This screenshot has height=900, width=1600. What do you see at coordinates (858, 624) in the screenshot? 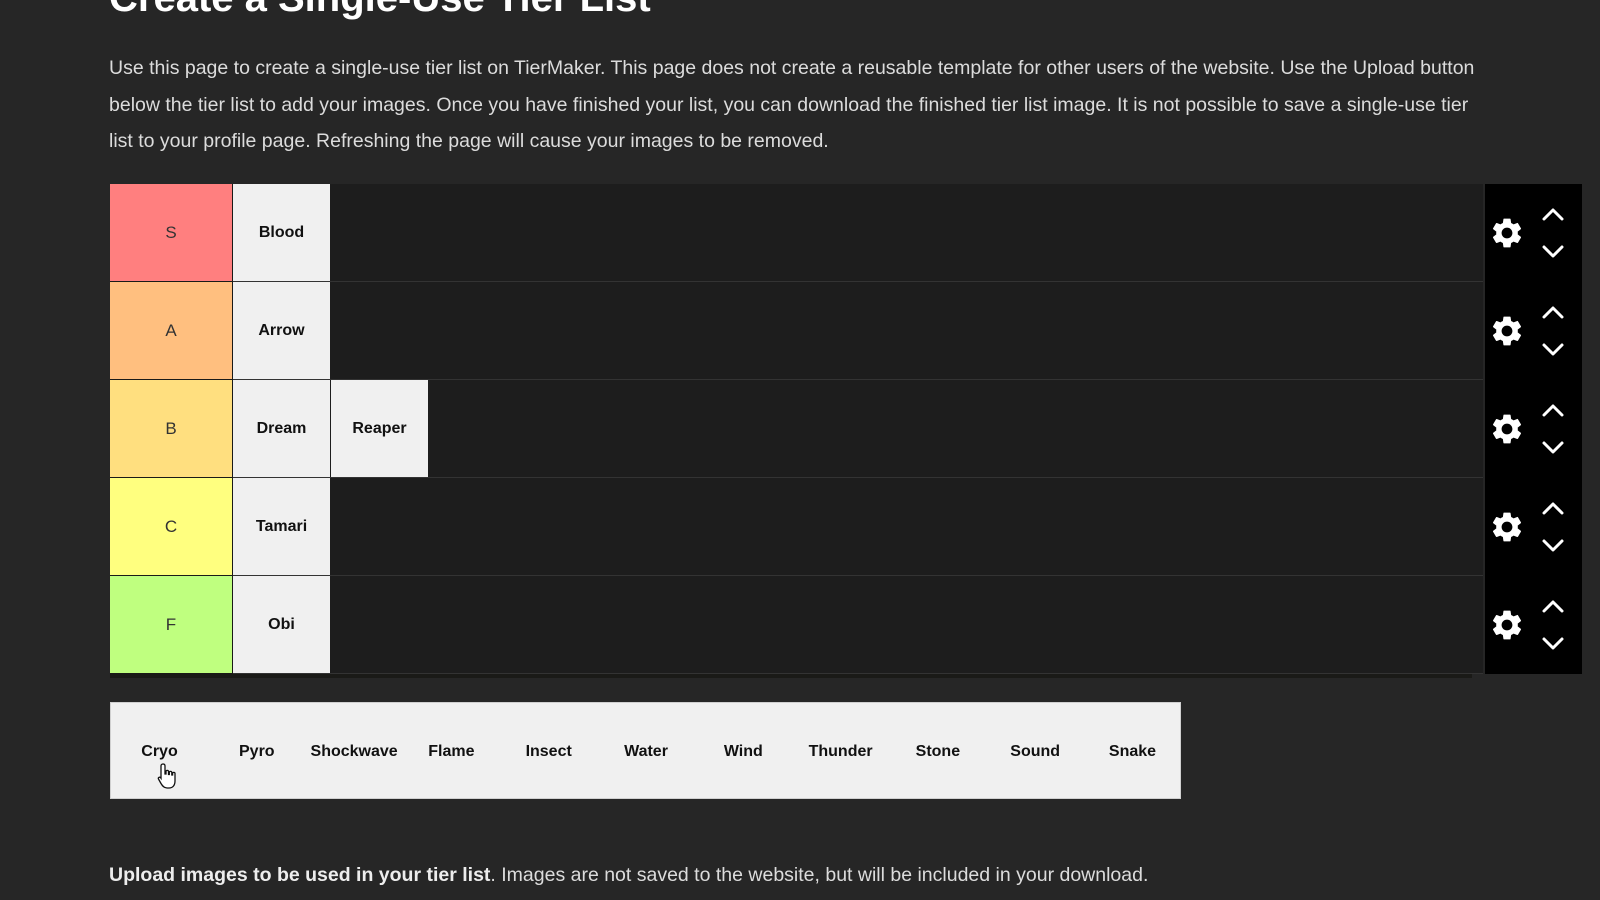
I see `tier-drop-zone: Obi` at bounding box center [858, 624].